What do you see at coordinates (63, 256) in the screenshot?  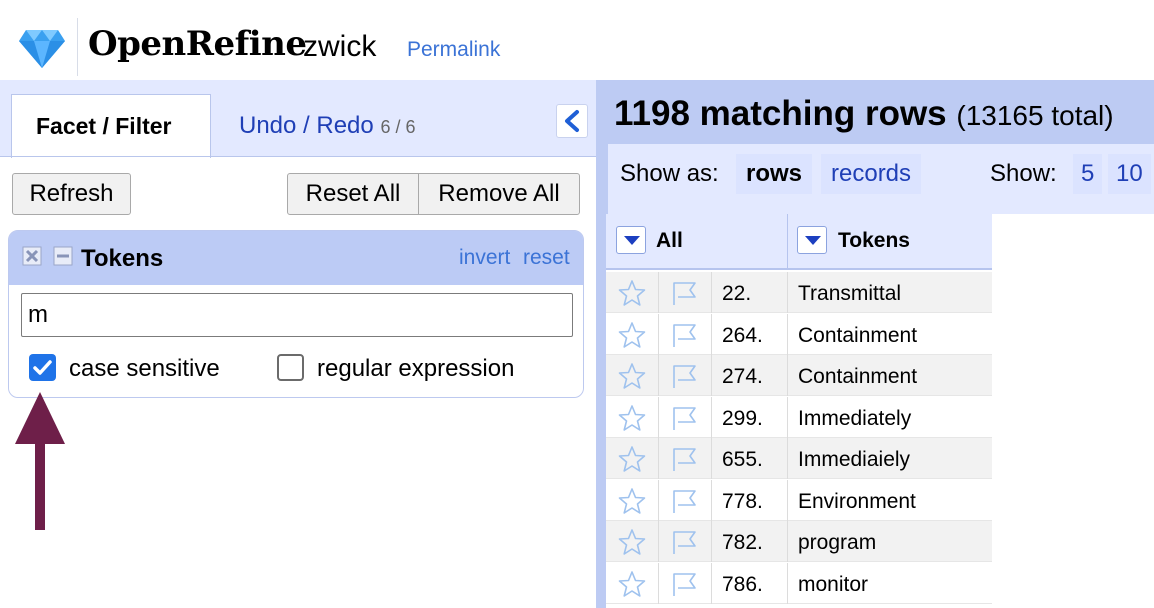 I see `minimize-icon` at bounding box center [63, 256].